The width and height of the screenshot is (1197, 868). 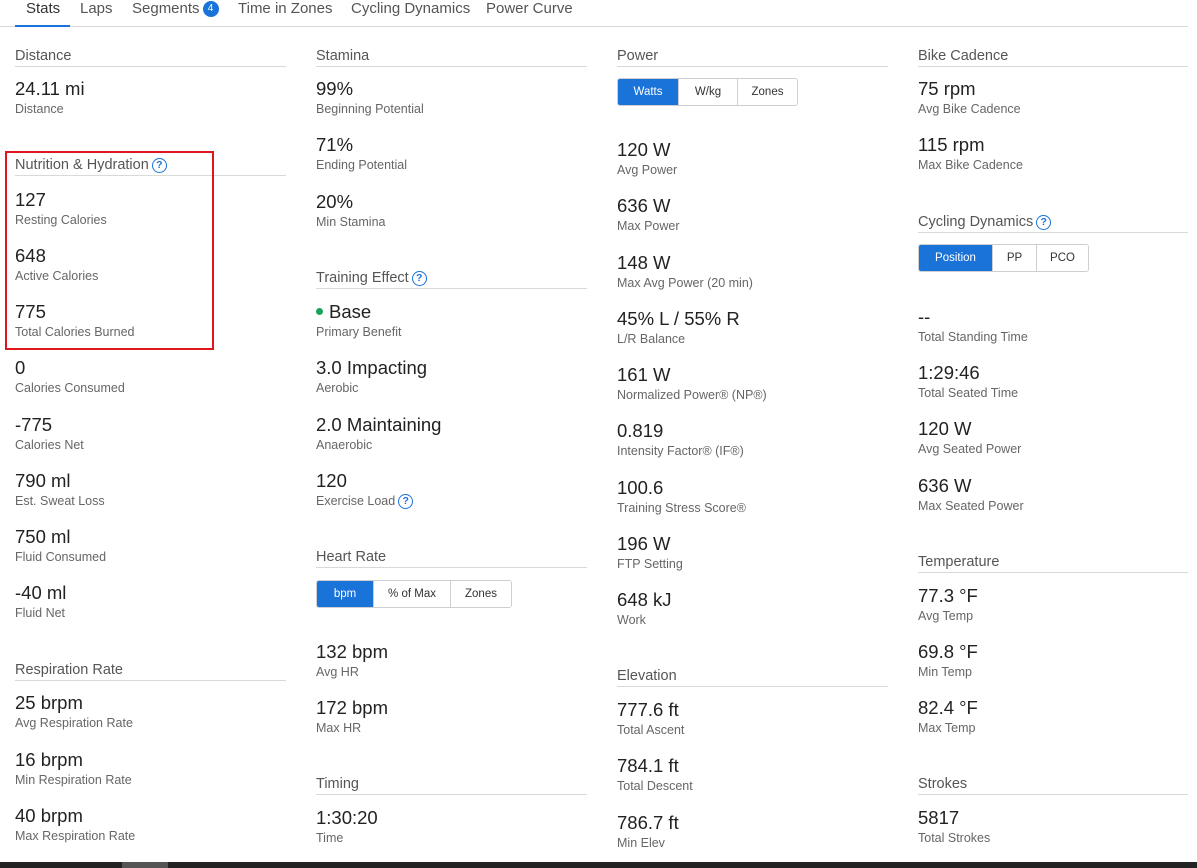 I want to click on stat-label: Primary Benefit, so click(x=359, y=332).